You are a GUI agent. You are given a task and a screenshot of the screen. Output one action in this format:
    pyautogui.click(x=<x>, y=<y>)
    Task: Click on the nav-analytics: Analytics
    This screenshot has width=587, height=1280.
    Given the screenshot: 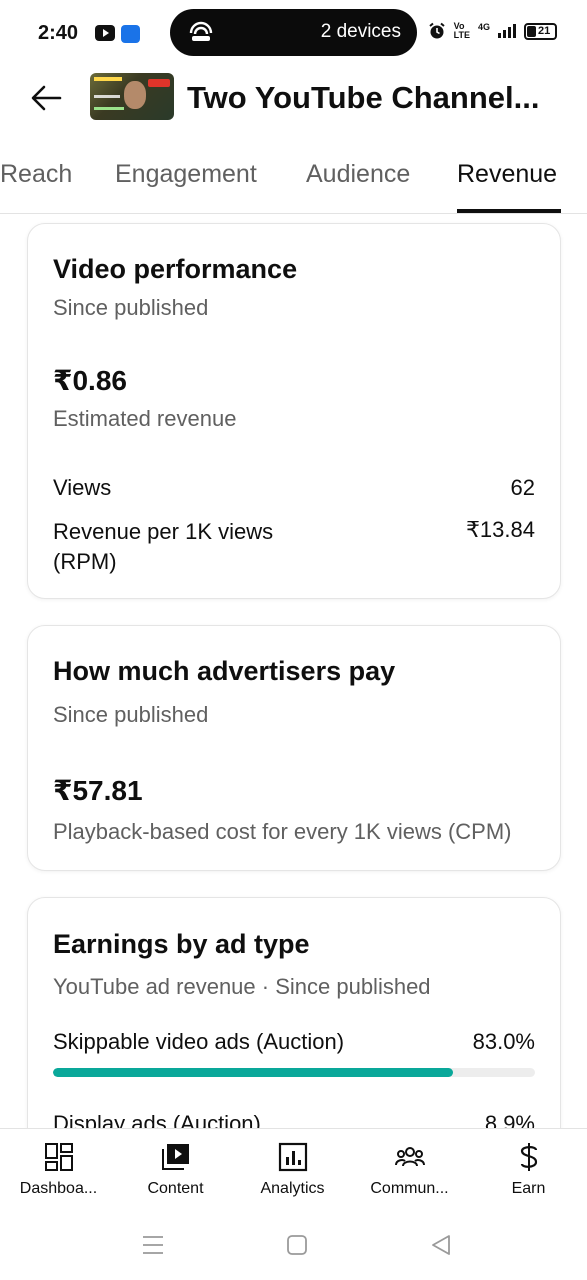 What is the action you would take?
    pyautogui.click(x=292, y=1170)
    